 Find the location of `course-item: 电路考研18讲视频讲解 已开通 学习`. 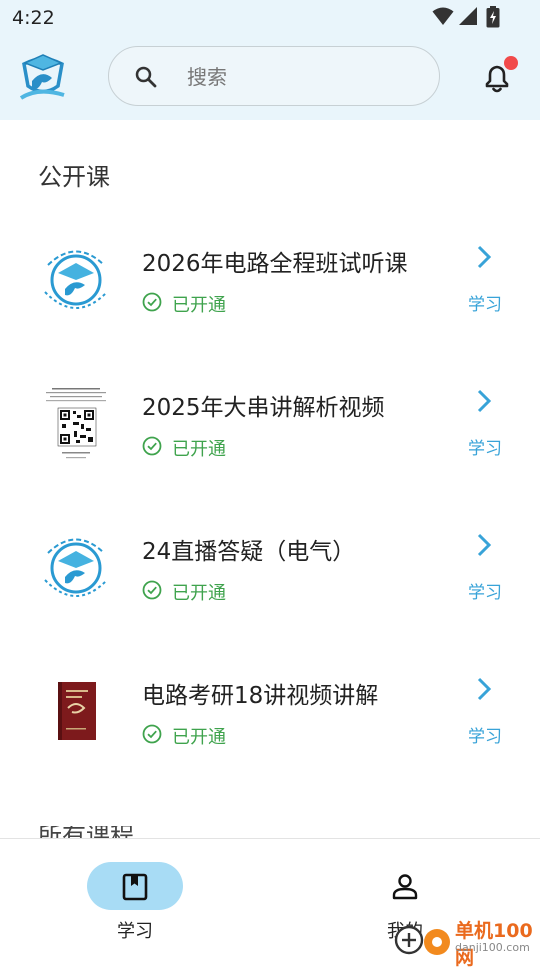

course-item: 电路考研18讲视频讲解 已开通 学习 is located at coordinates (270, 718).